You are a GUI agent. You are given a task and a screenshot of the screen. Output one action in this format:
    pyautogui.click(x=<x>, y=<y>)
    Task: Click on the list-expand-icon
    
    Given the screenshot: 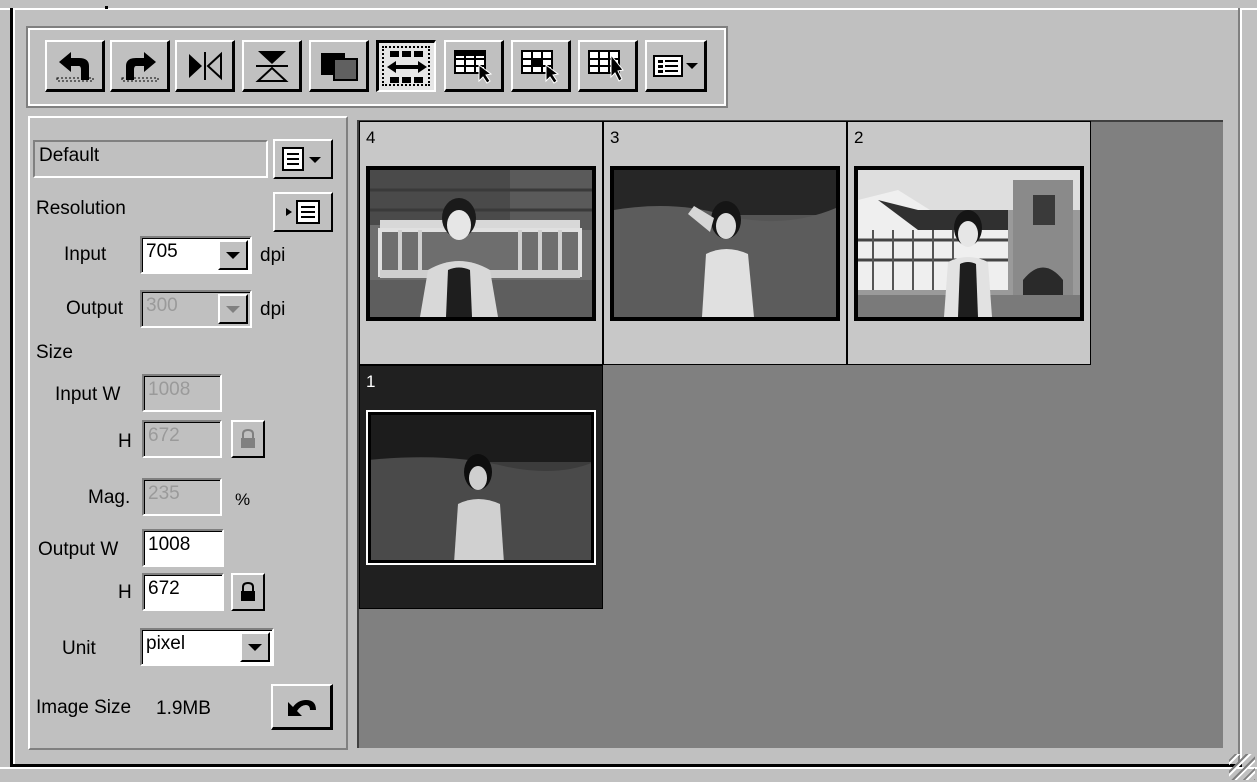 What is the action you would take?
    pyautogui.click(x=303, y=212)
    